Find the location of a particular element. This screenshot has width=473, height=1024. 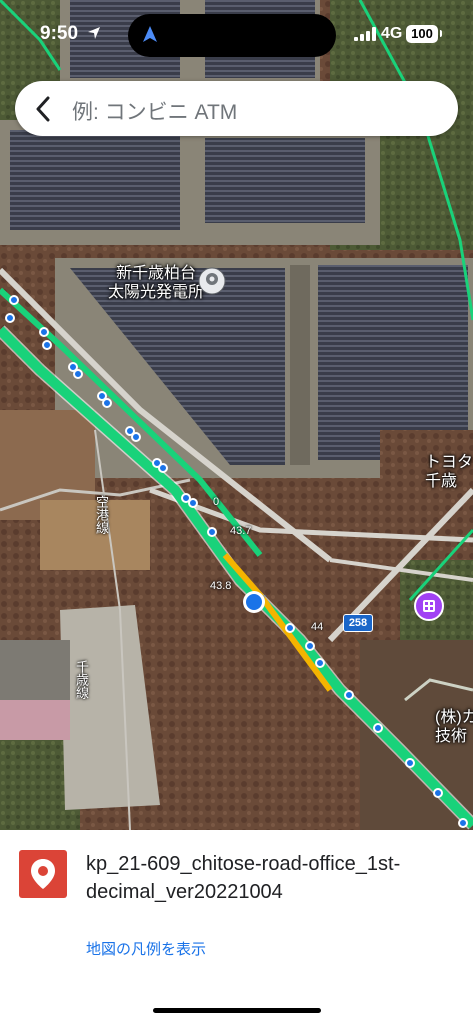

search-input: 例: コンビニ ATM is located at coordinates (154, 111).